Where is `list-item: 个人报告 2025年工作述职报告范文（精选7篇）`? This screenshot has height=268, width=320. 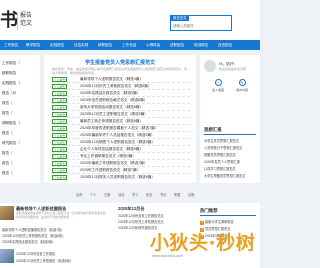
list-item: 个人报告 2025年工作述职报告范文（精选7篇） is located at coordinates (121, 170).